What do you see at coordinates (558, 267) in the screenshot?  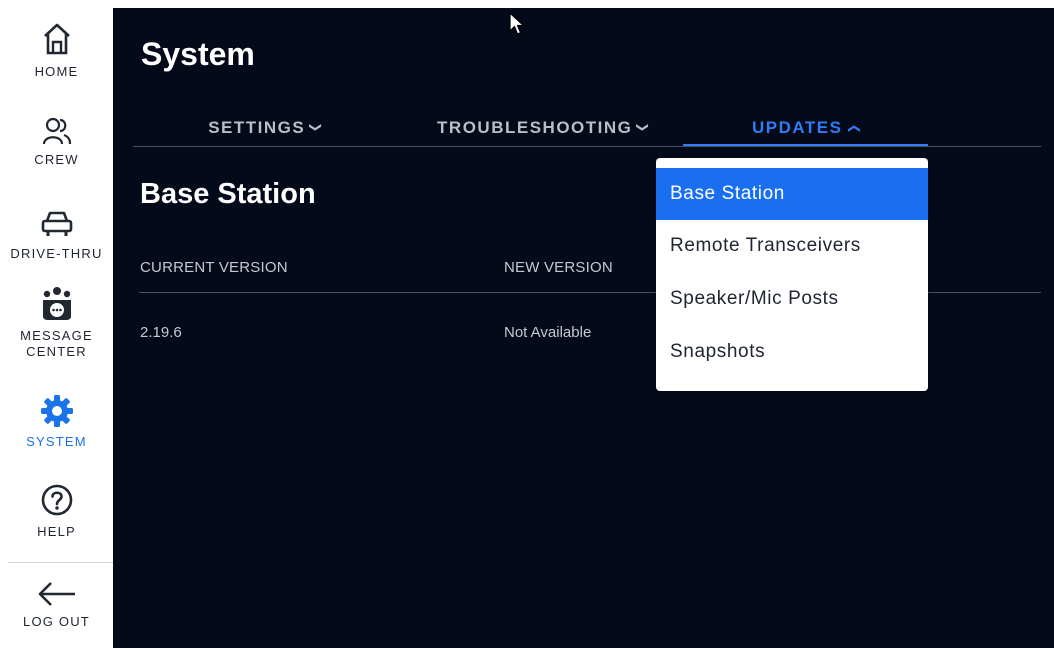 I see `column-header-new-version: NEW VERSION` at bounding box center [558, 267].